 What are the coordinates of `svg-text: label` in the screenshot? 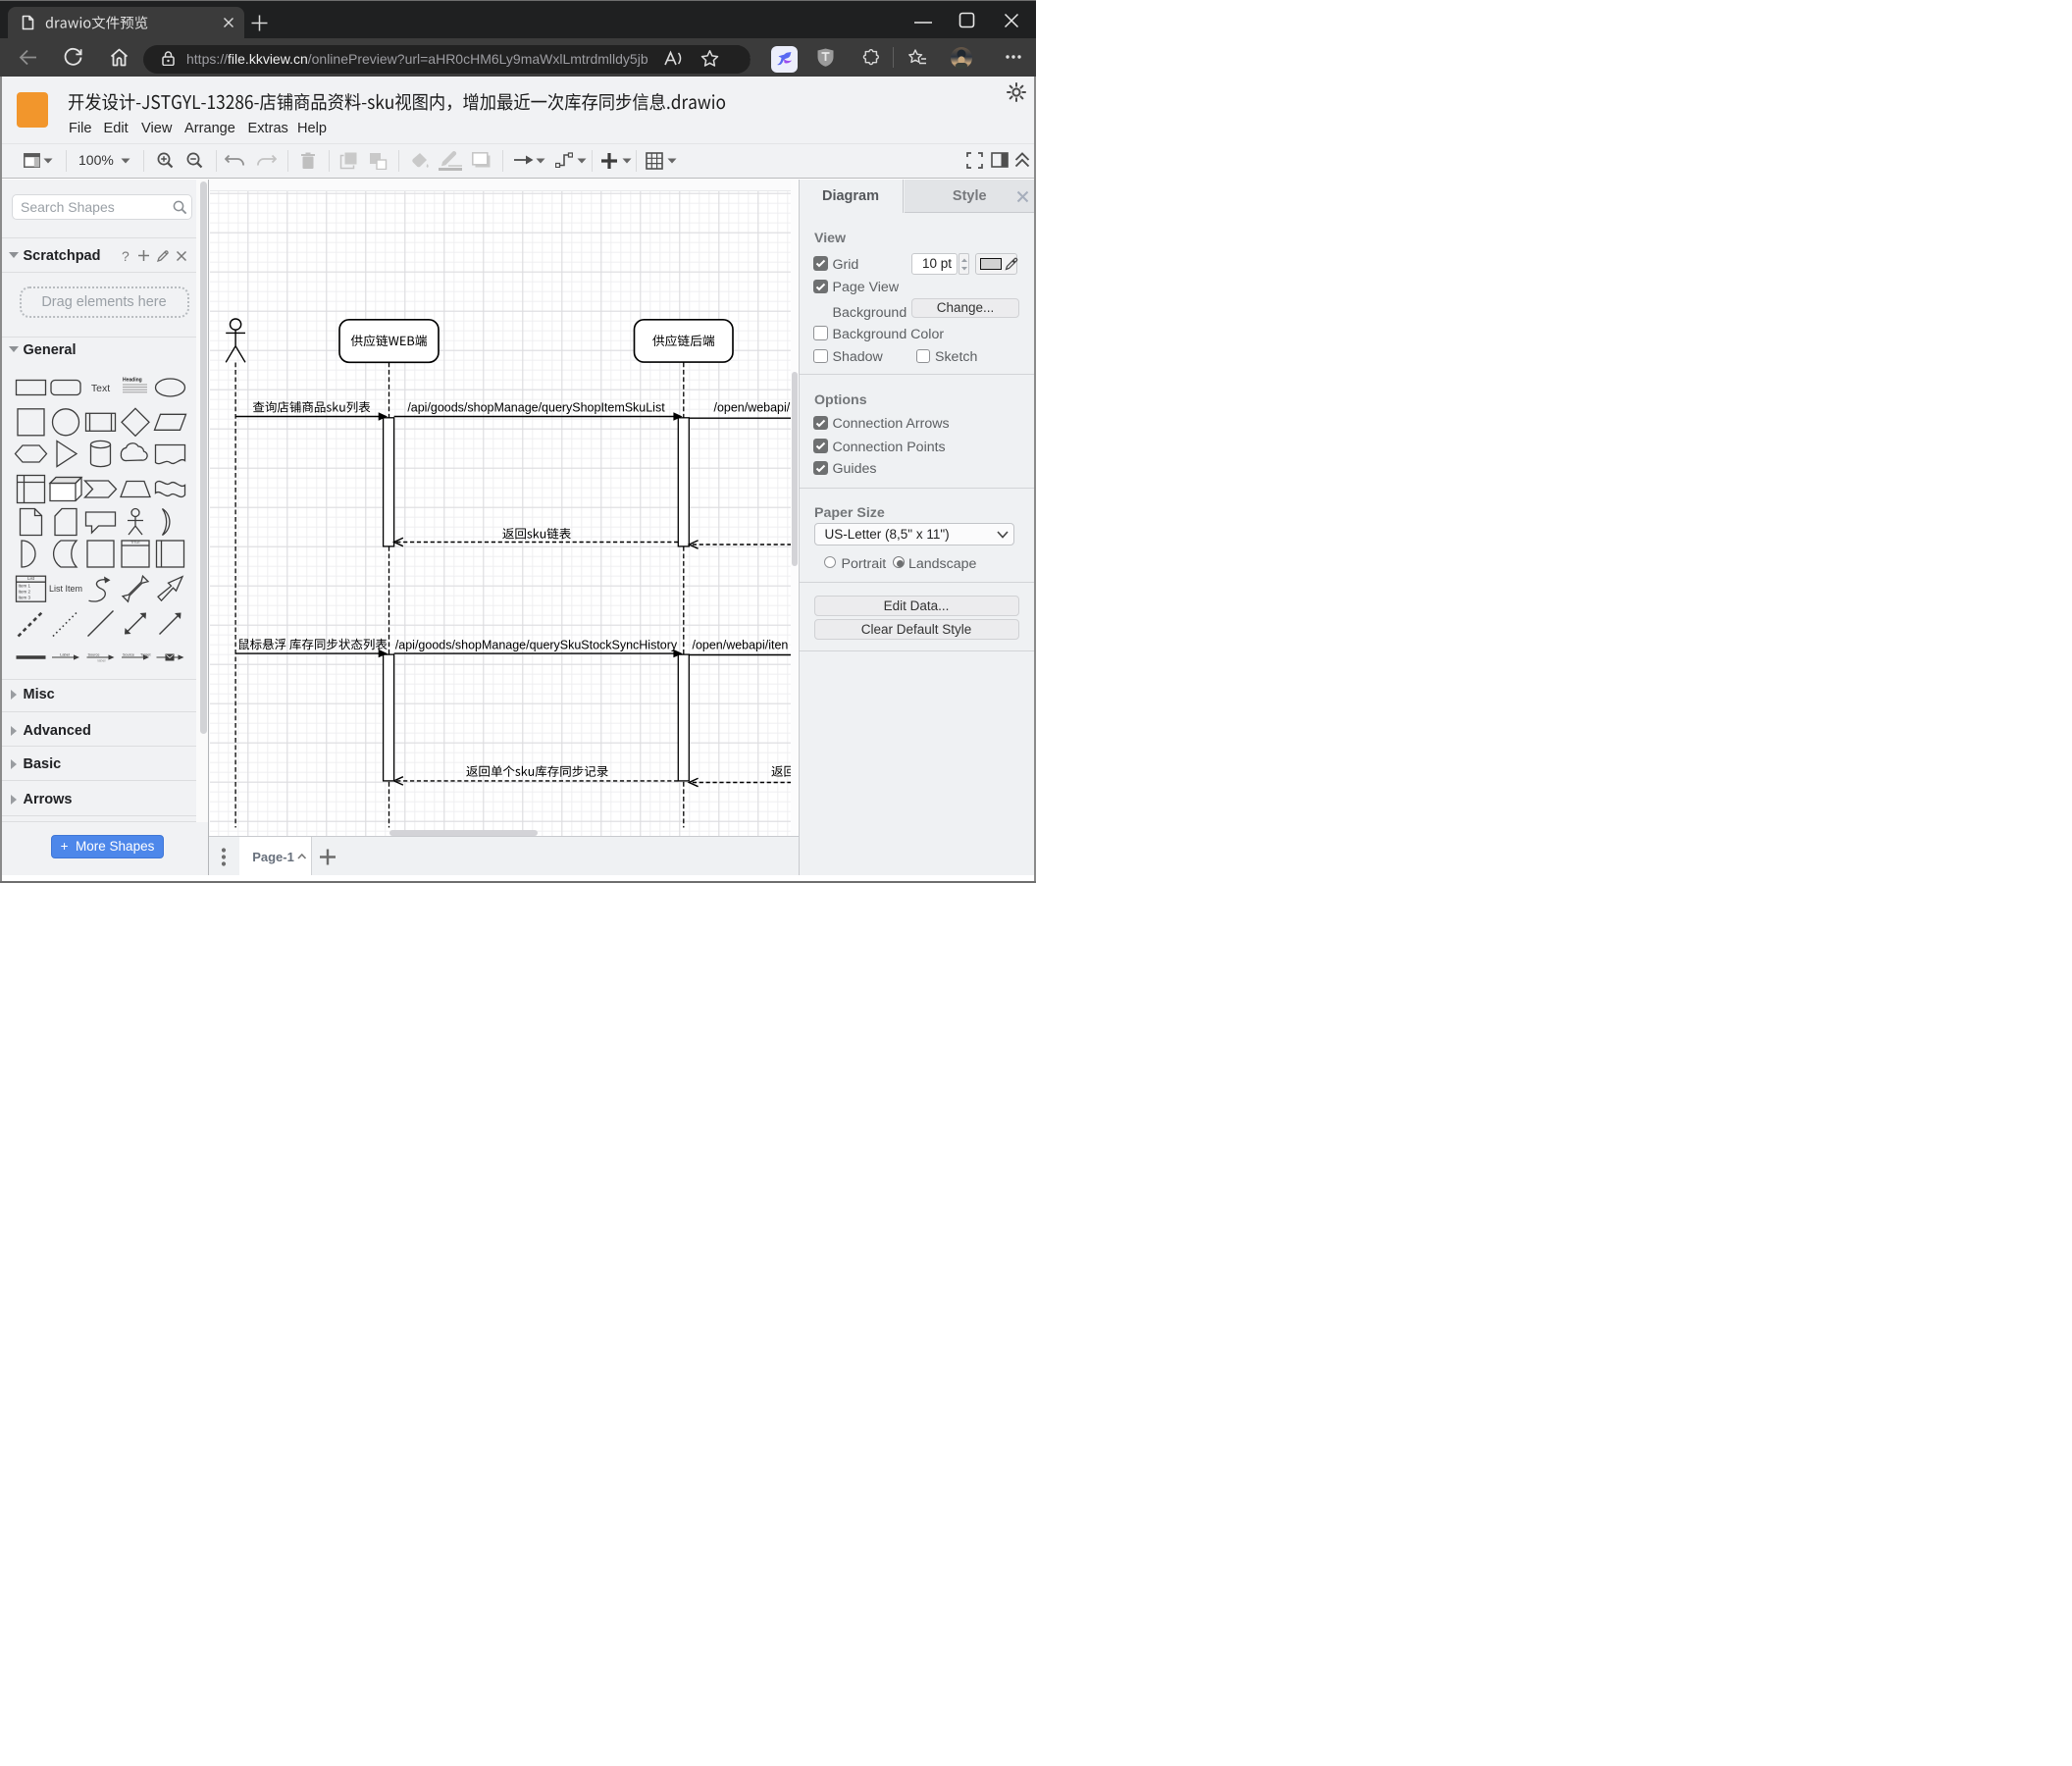 It's located at (102, 660).